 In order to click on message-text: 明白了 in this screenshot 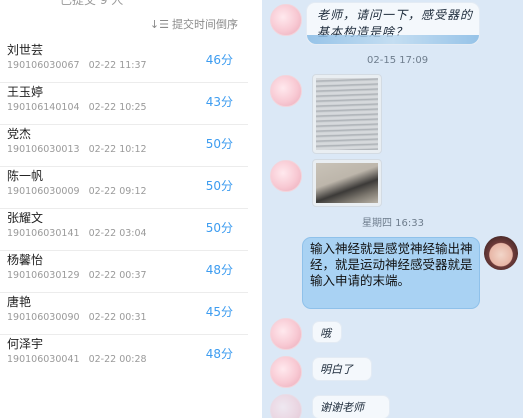, I will do `click(336, 369)`.